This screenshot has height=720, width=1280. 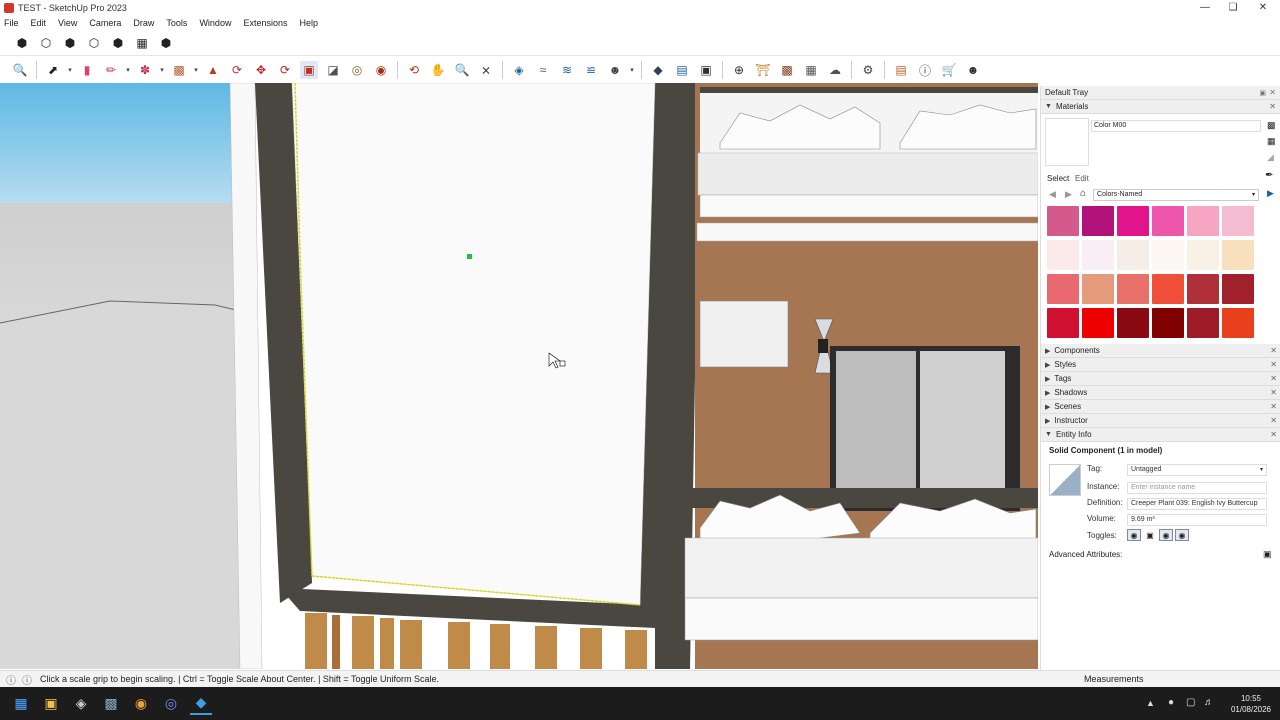 I want to click on info-icon: ⓘ, so click(x=925, y=70).